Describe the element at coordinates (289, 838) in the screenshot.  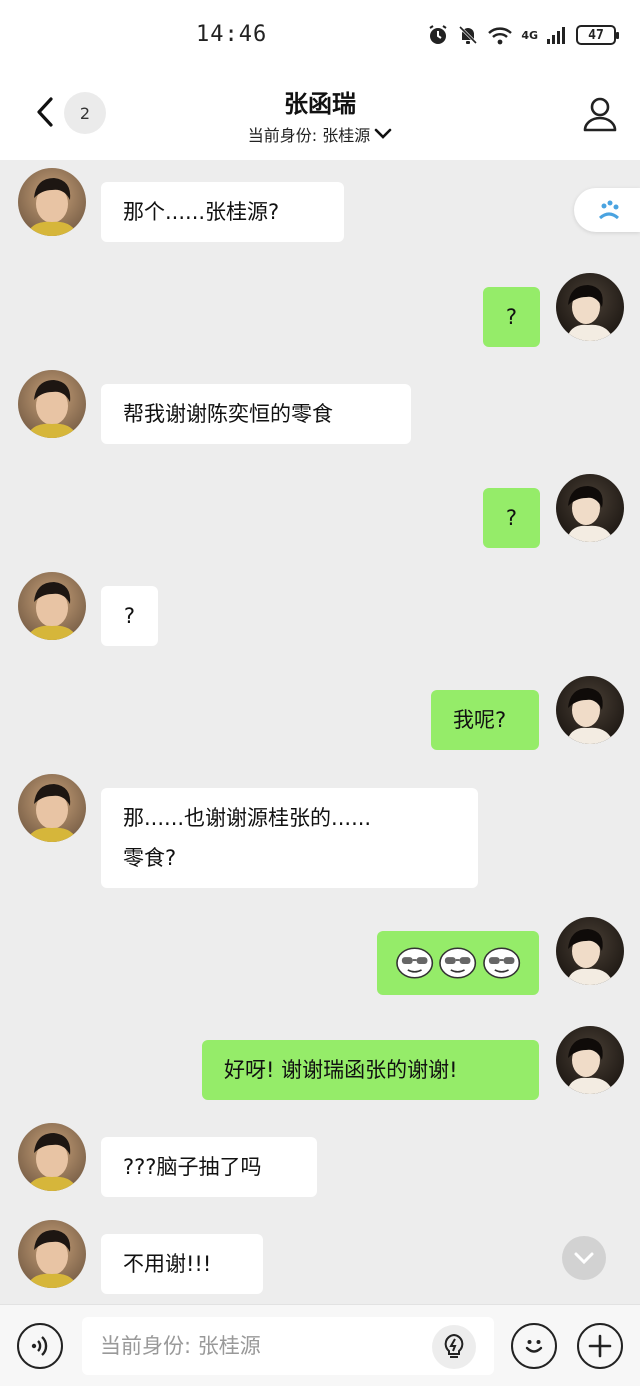
I see `message-bubble-incoming: 那......也谢谢源桂张的...... 零食?` at that location.